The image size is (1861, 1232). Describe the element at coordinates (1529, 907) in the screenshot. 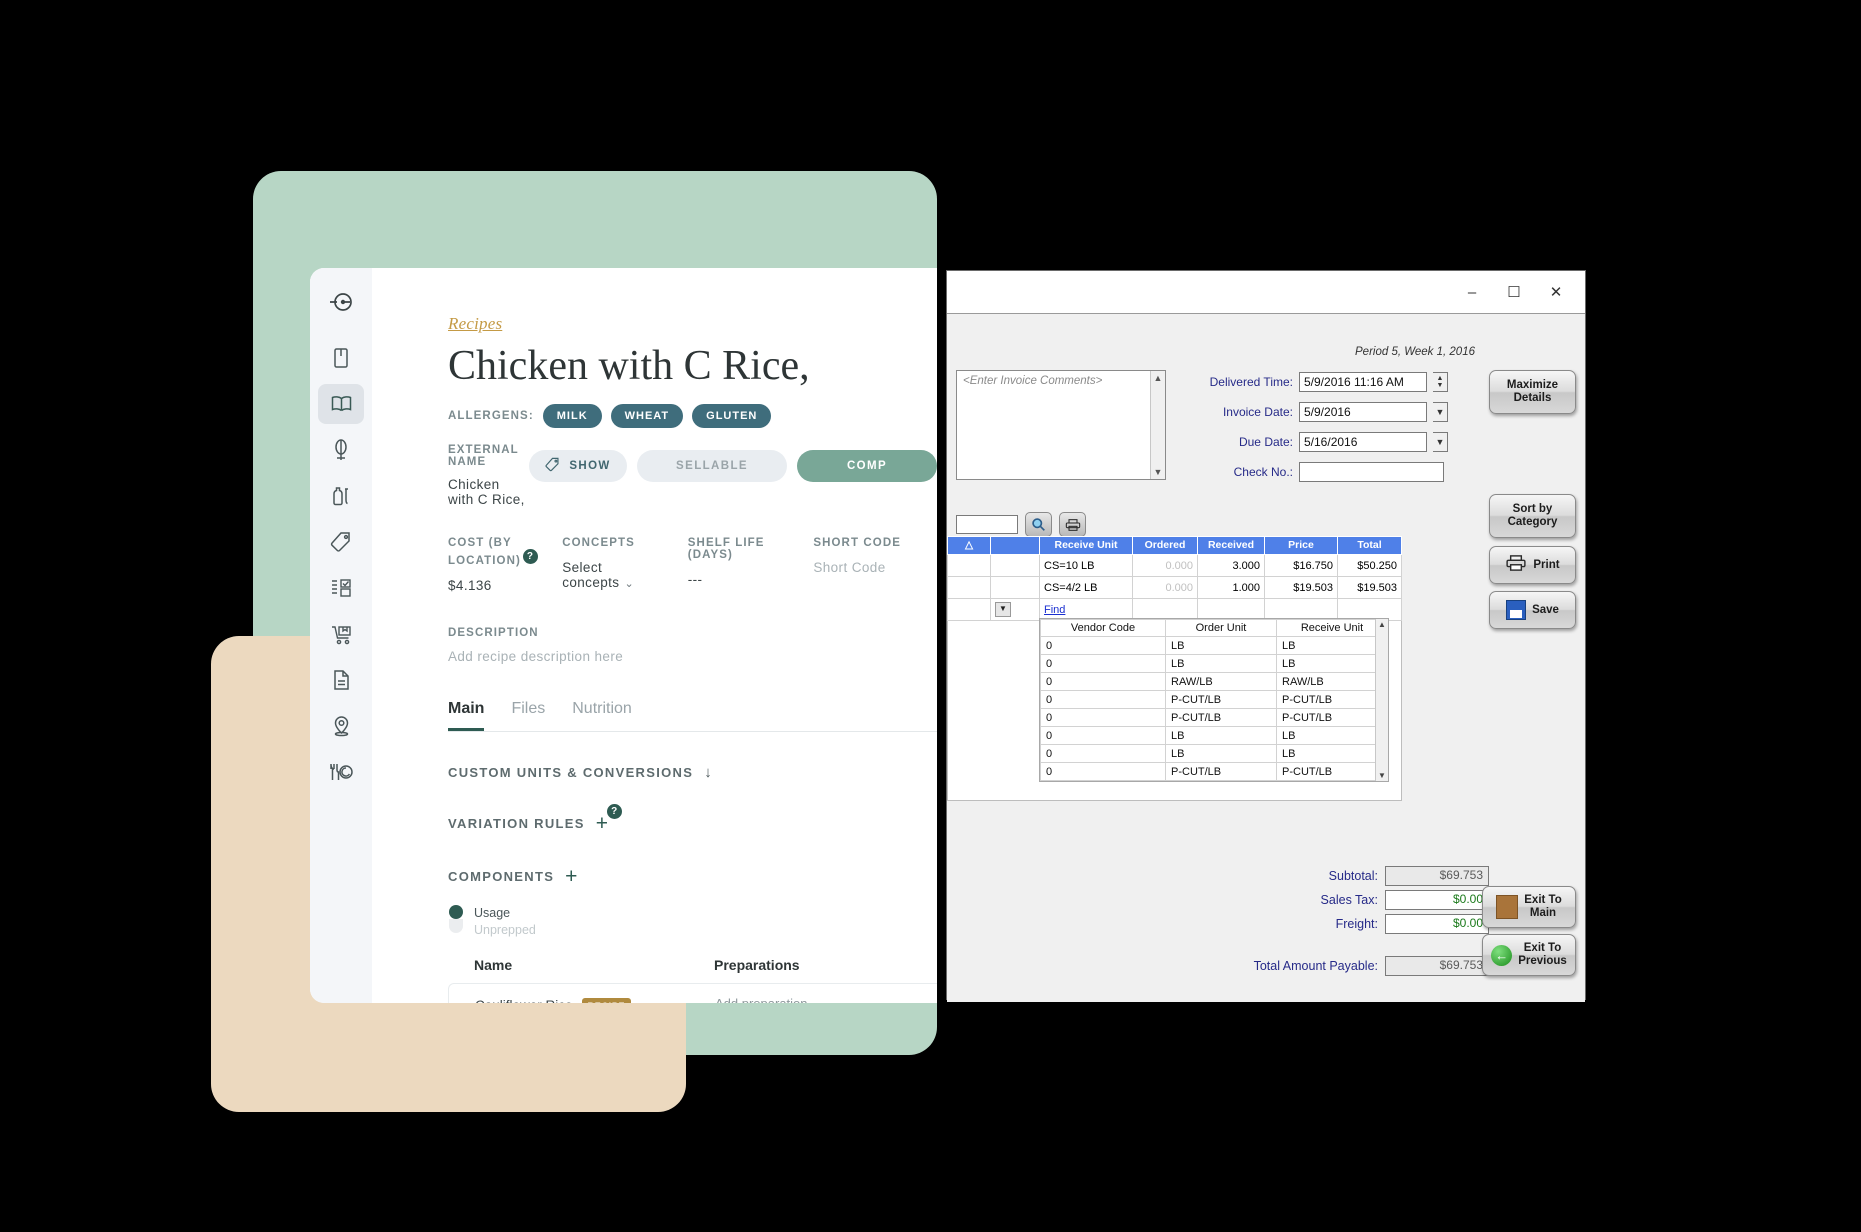

I see `exit-to-main-button: Exit To Main` at that location.